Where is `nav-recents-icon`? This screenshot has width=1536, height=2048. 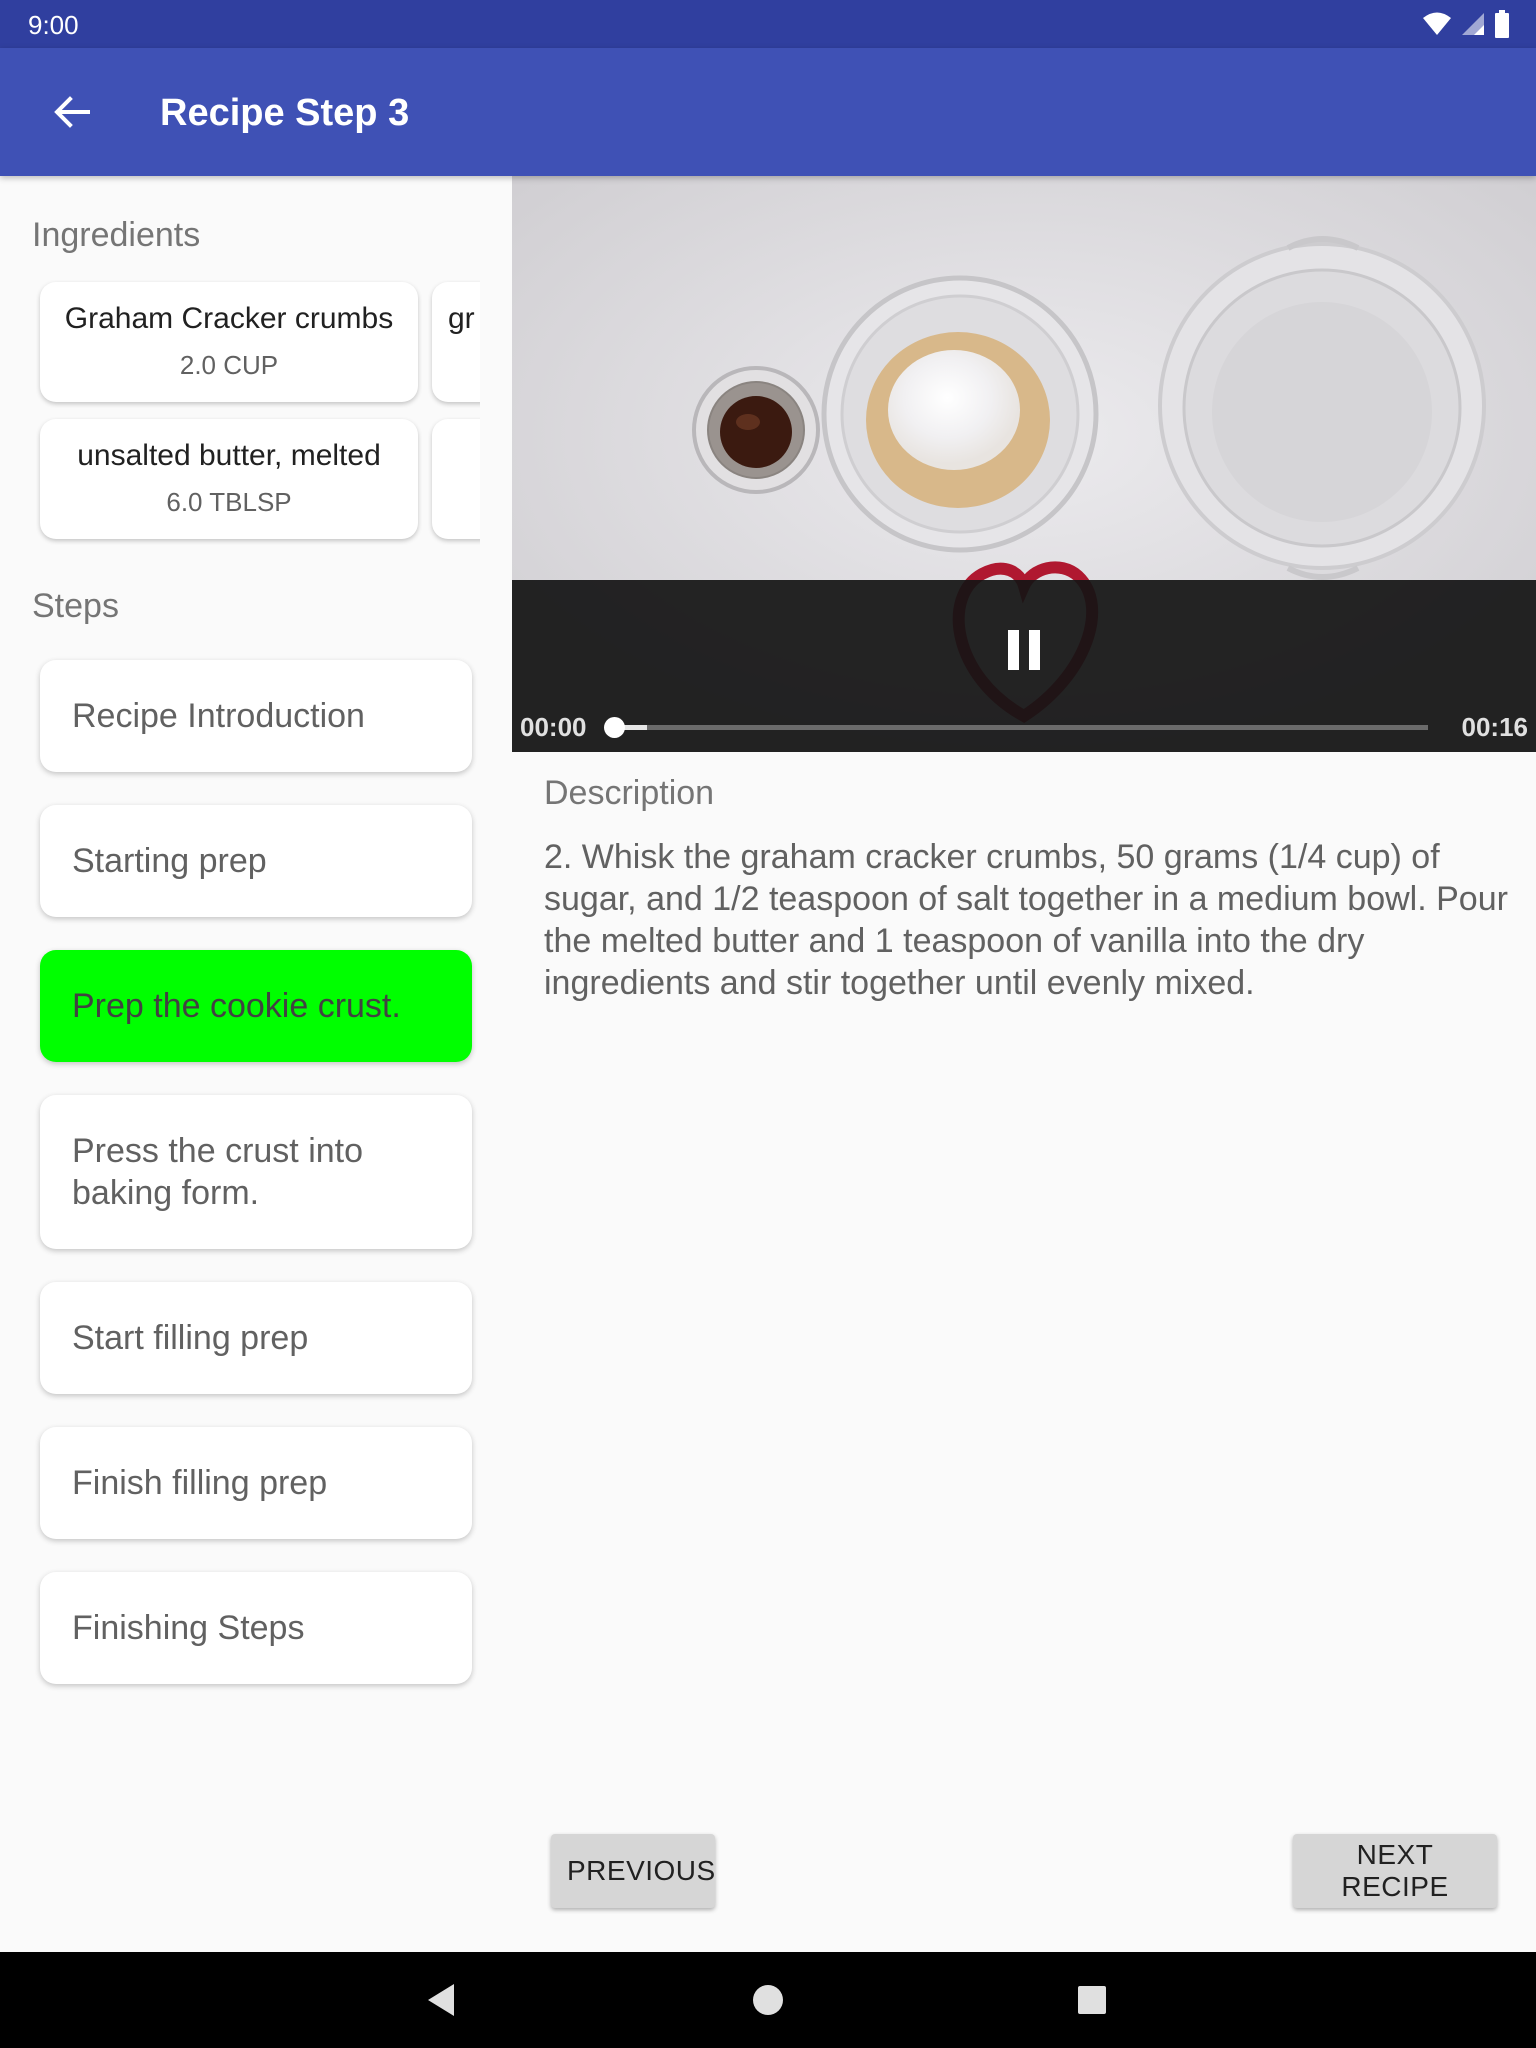
nav-recents-icon is located at coordinates (1092, 2000).